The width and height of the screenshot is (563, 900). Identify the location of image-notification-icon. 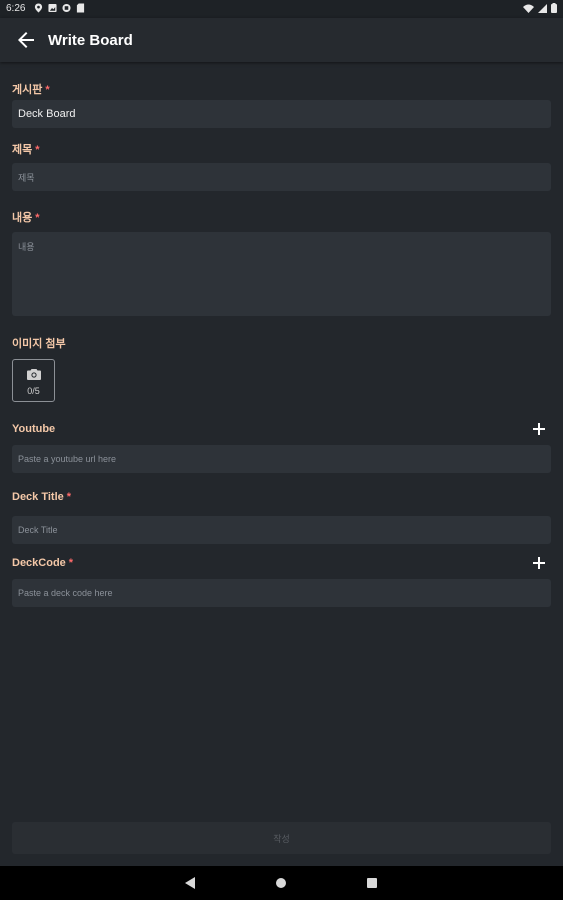
(52, 8).